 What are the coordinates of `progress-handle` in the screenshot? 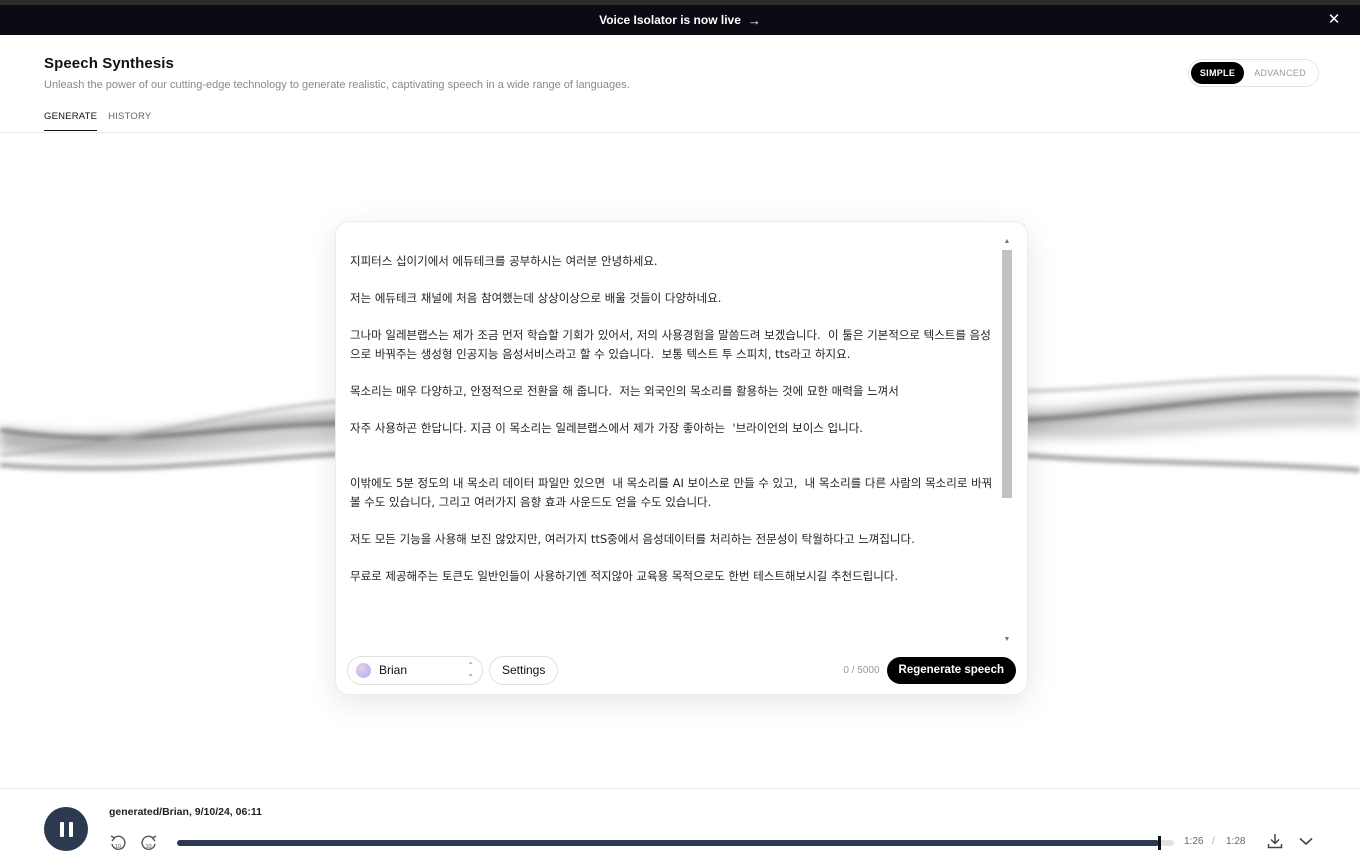 It's located at (1159, 843).